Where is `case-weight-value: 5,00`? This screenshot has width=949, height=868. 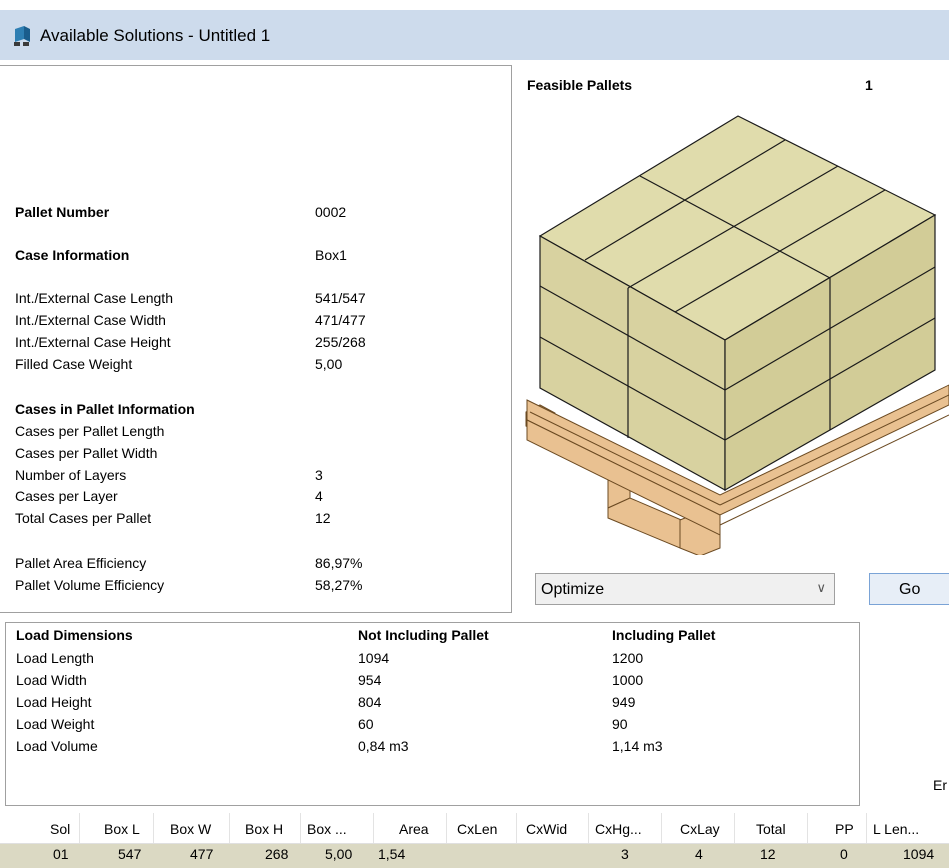 case-weight-value: 5,00 is located at coordinates (329, 364).